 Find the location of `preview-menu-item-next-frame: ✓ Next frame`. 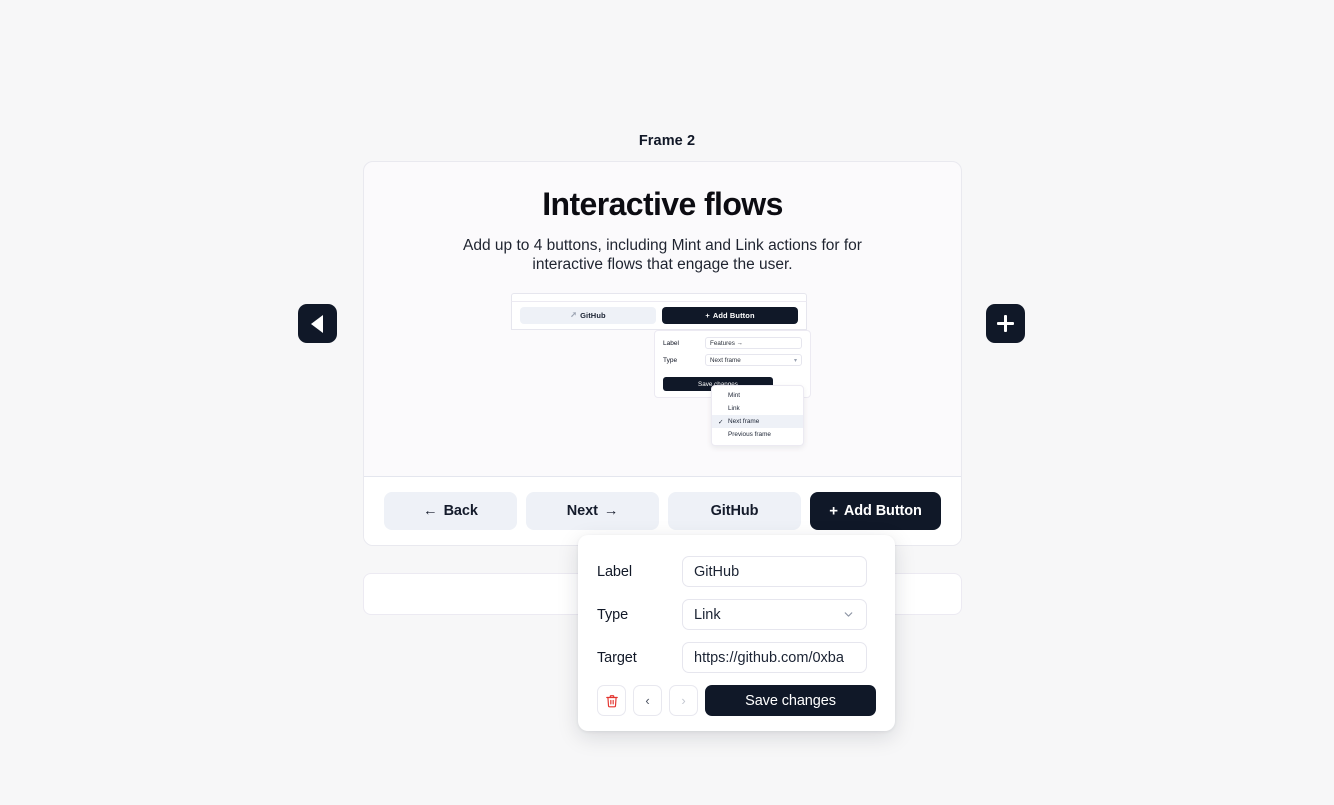

preview-menu-item-next-frame: ✓ Next frame is located at coordinates (757, 421).